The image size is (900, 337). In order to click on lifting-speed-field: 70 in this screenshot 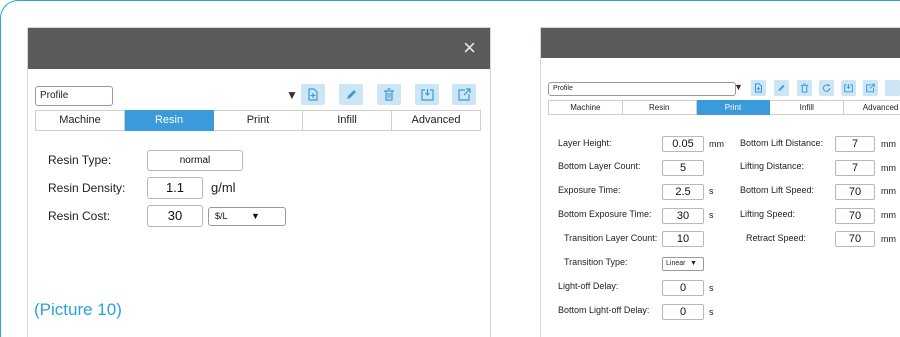, I will do `click(855, 216)`.